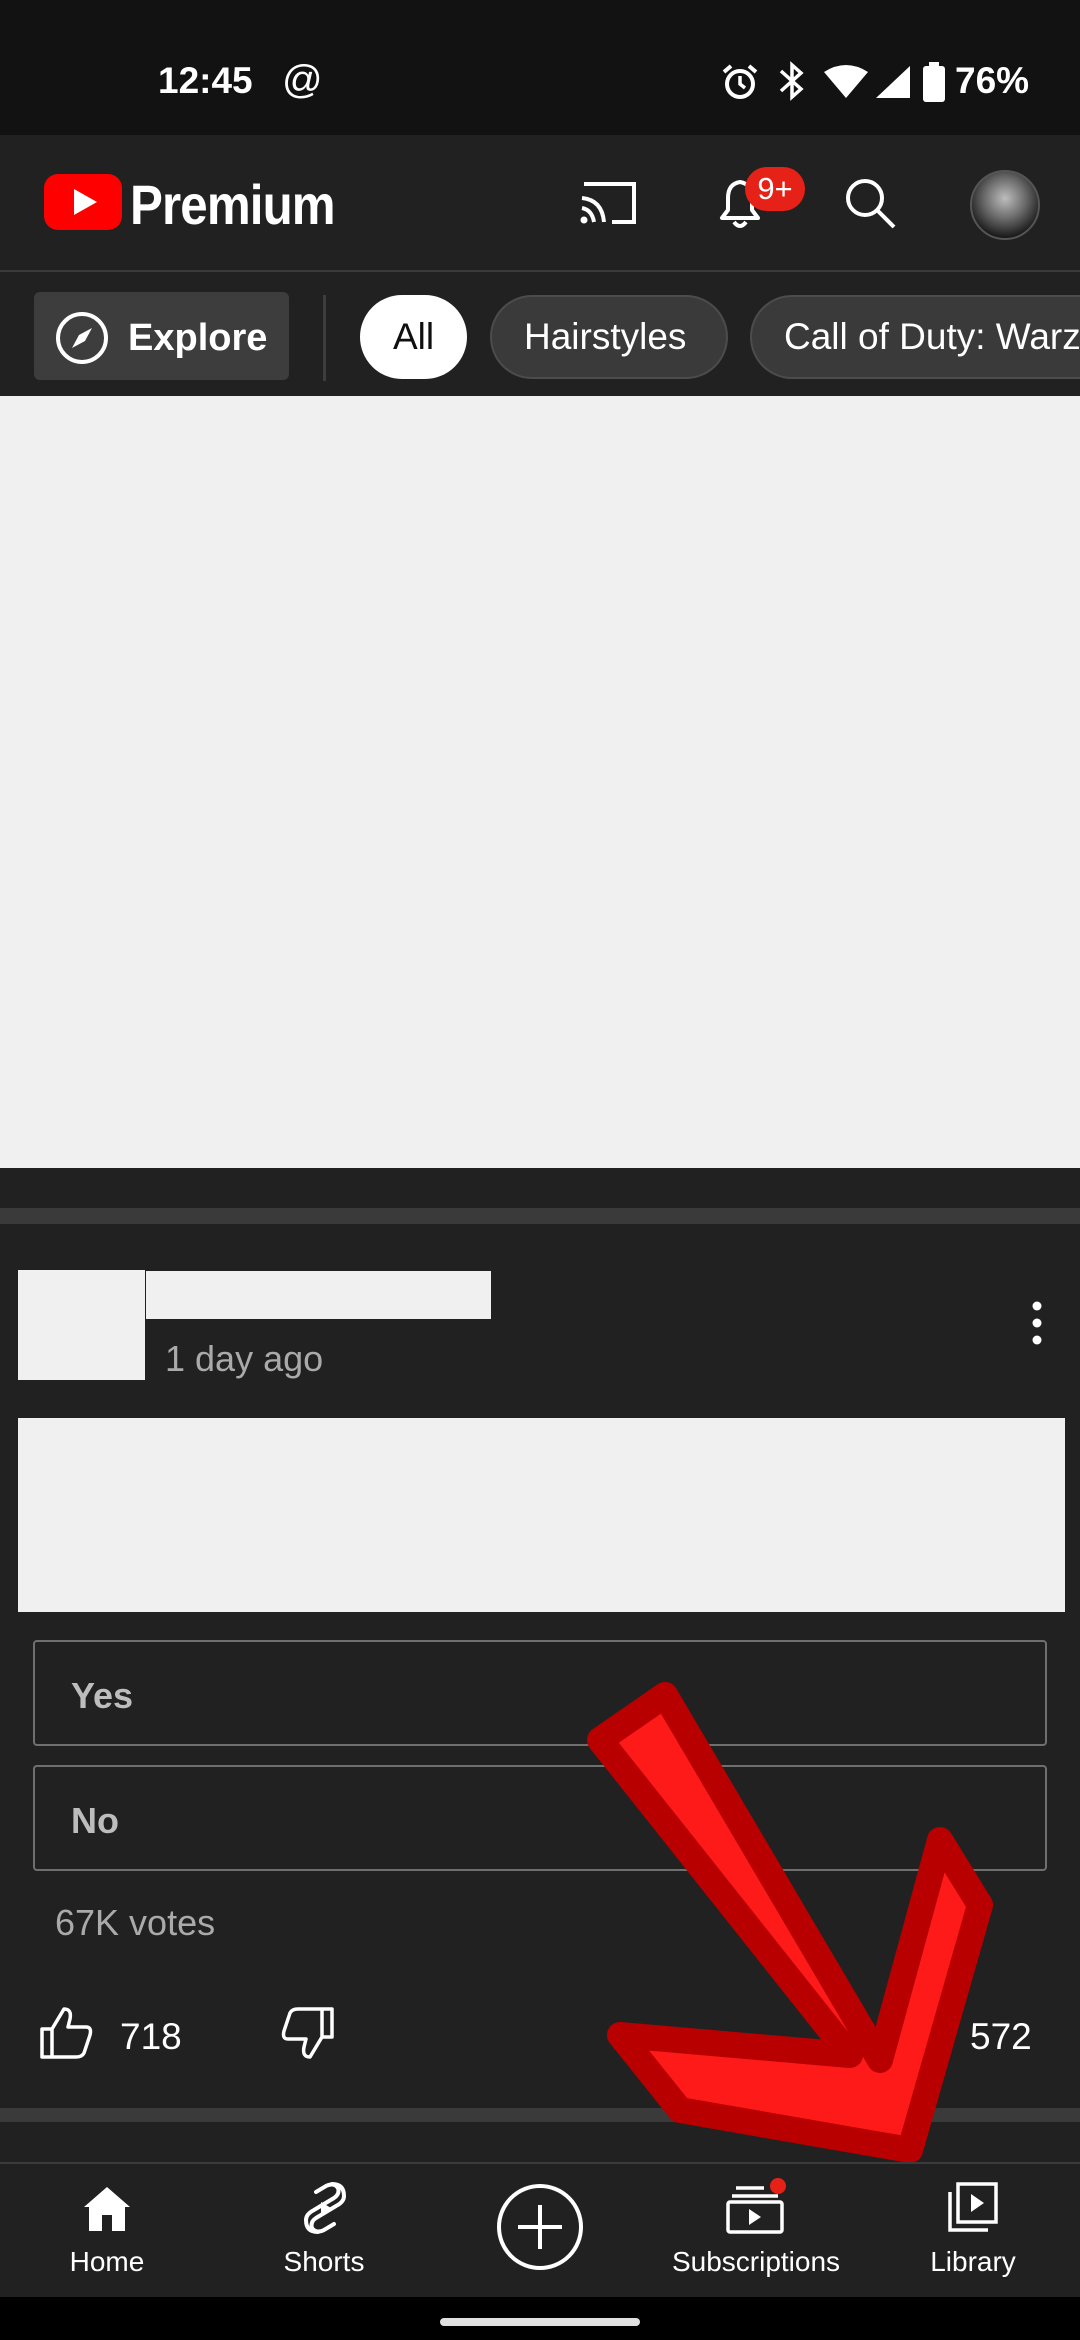 Image resolution: width=1080 pixels, height=2340 pixels. Describe the element at coordinates (608, 203) in the screenshot. I see `cast-icon` at that location.